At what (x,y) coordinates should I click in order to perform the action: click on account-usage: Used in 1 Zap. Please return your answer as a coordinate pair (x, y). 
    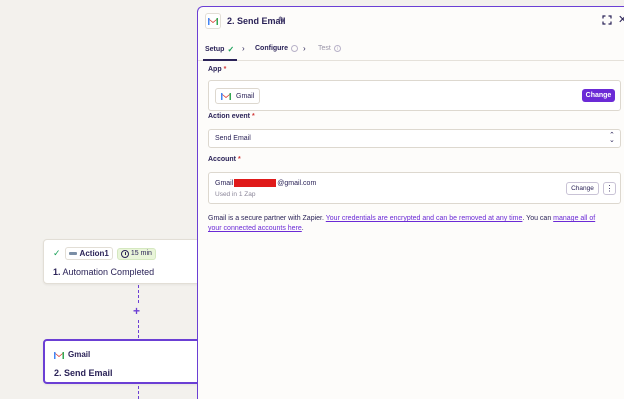
    Looking at the image, I should click on (235, 194).